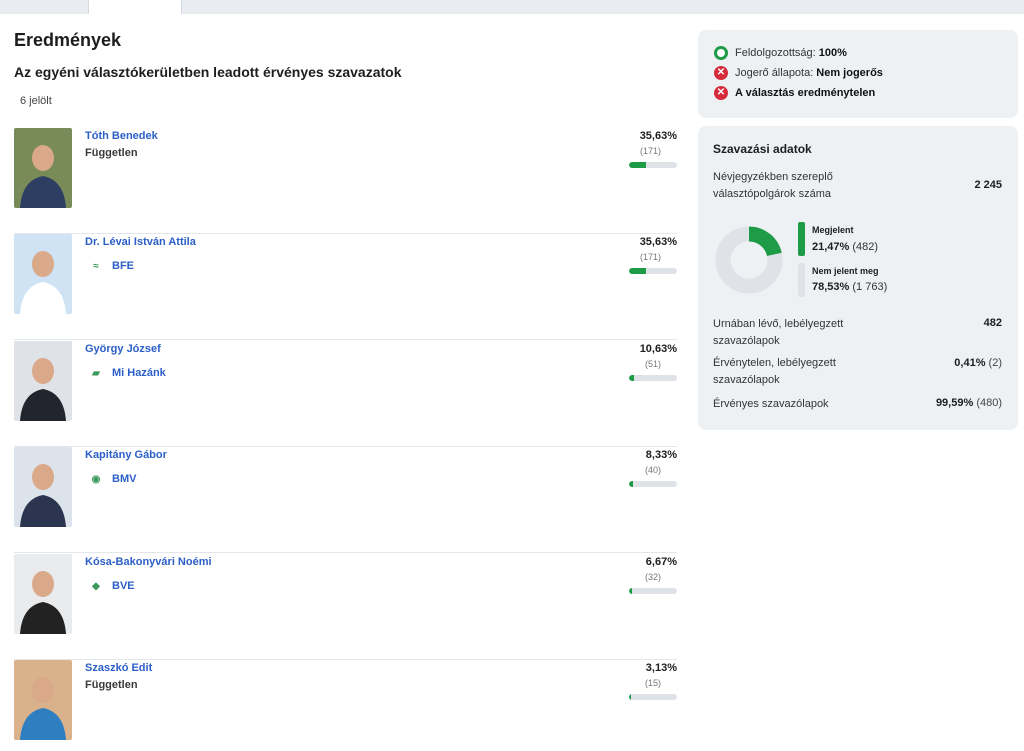 This screenshot has width=1024, height=751. I want to click on vote-count: (32), so click(652, 577).